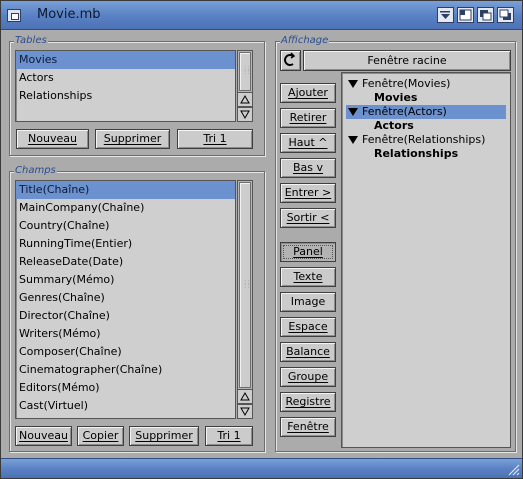 The image size is (523, 479). I want to click on tables-sort-button: Tri 1, so click(215, 139).